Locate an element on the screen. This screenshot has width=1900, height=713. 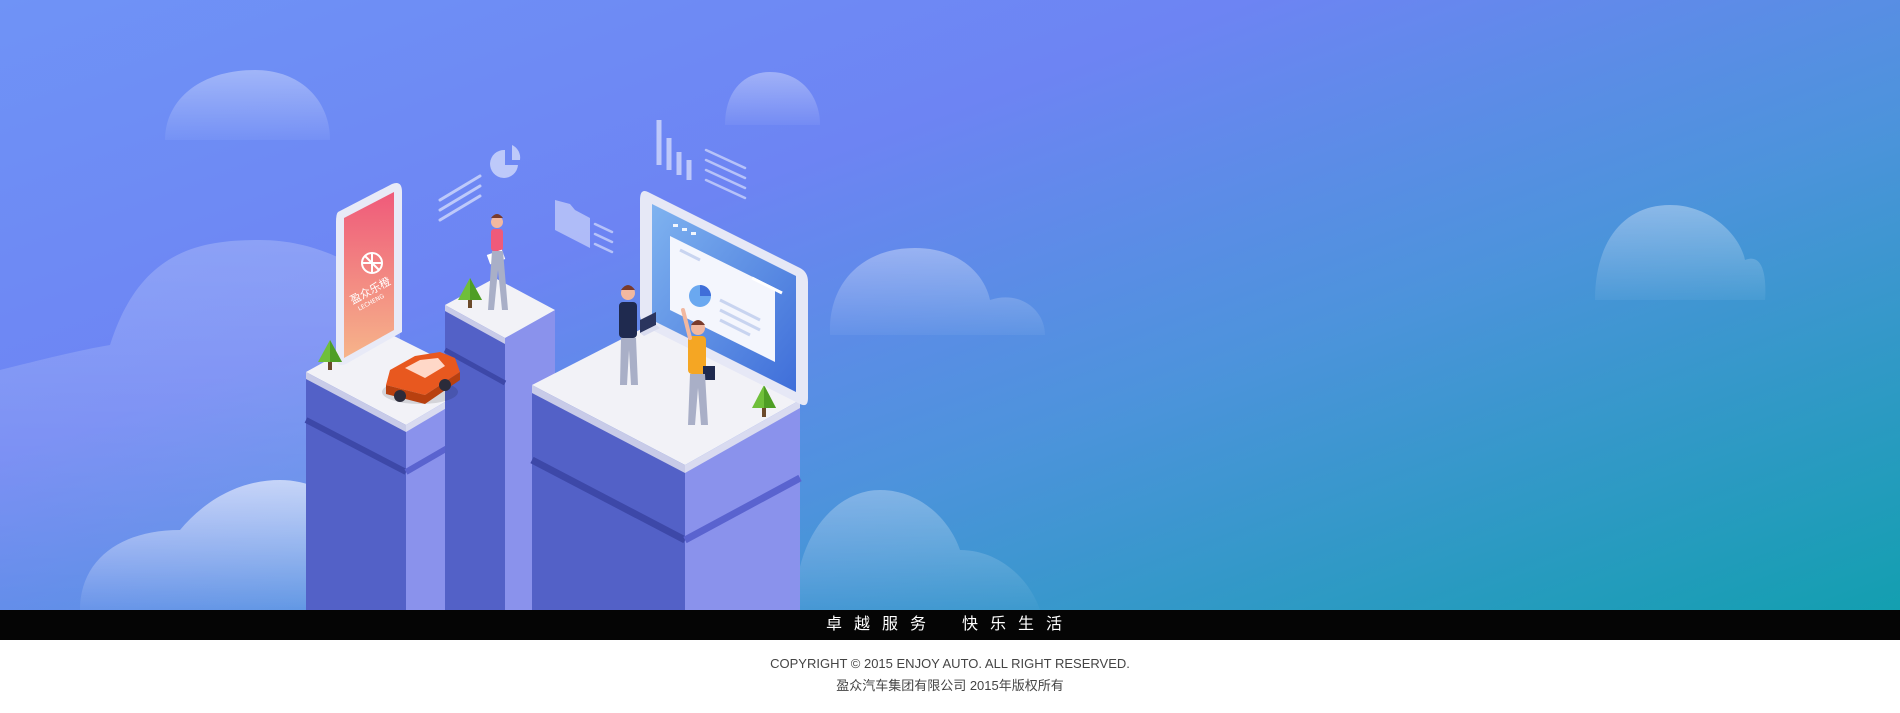
bar-chart-icon is located at coordinates (674, 150).